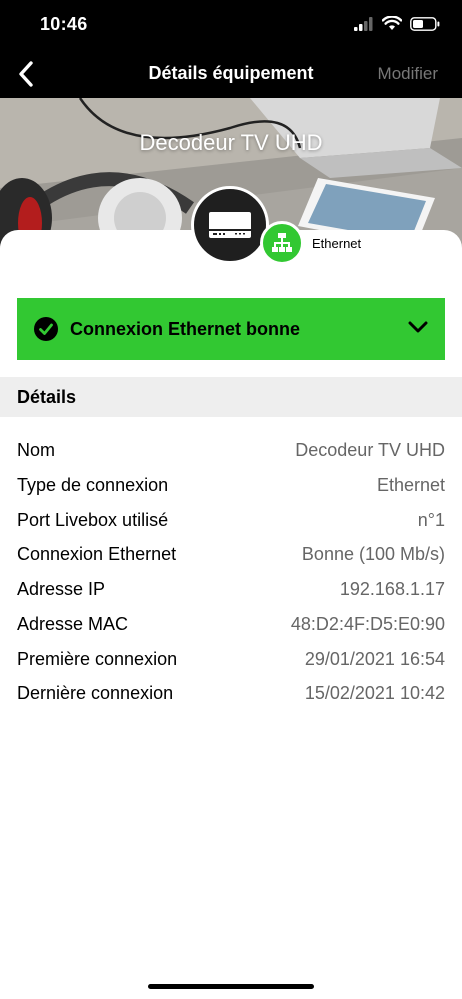  Describe the element at coordinates (370, 450) in the screenshot. I see `detail-value: Decodeur TV UHD` at that location.